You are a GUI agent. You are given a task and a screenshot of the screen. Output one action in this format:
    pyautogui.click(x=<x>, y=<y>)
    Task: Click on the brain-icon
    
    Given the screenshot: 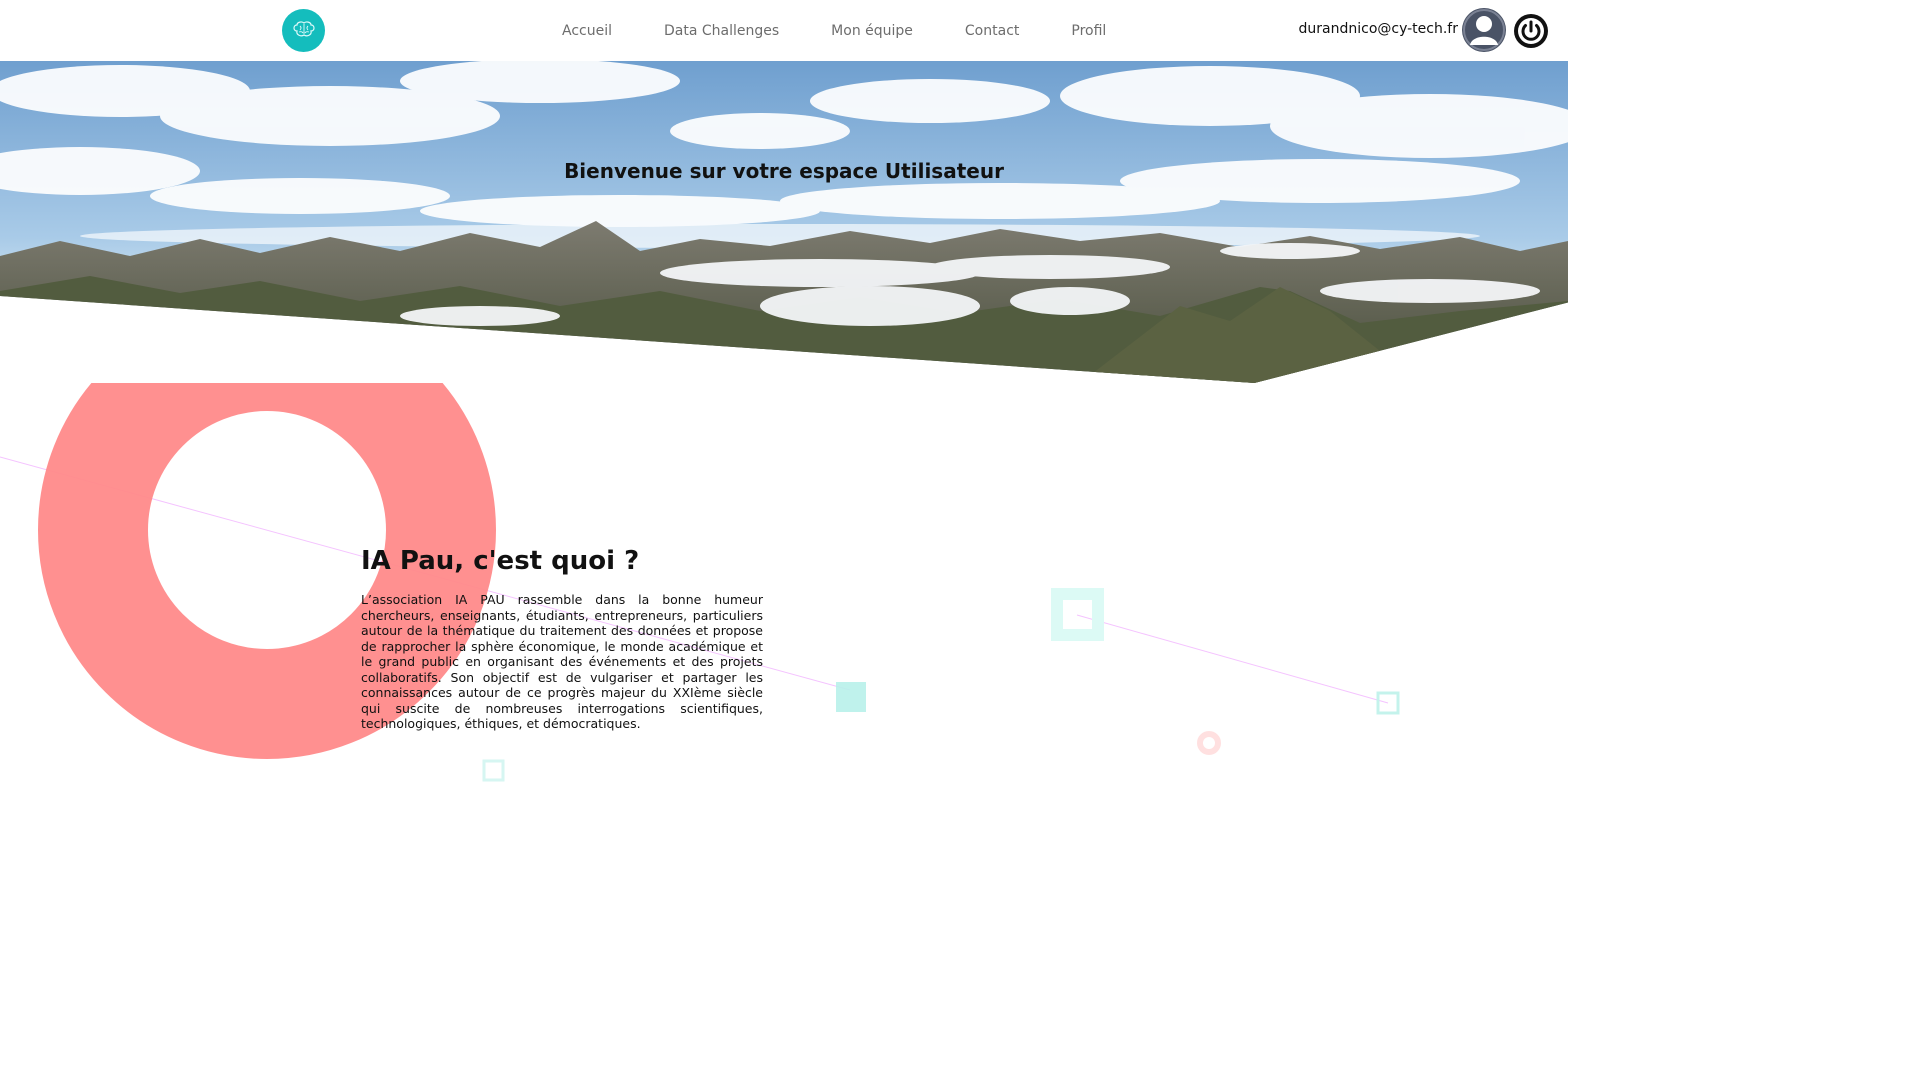 What is the action you would take?
    pyautogui.click(x=303, y=30)
    